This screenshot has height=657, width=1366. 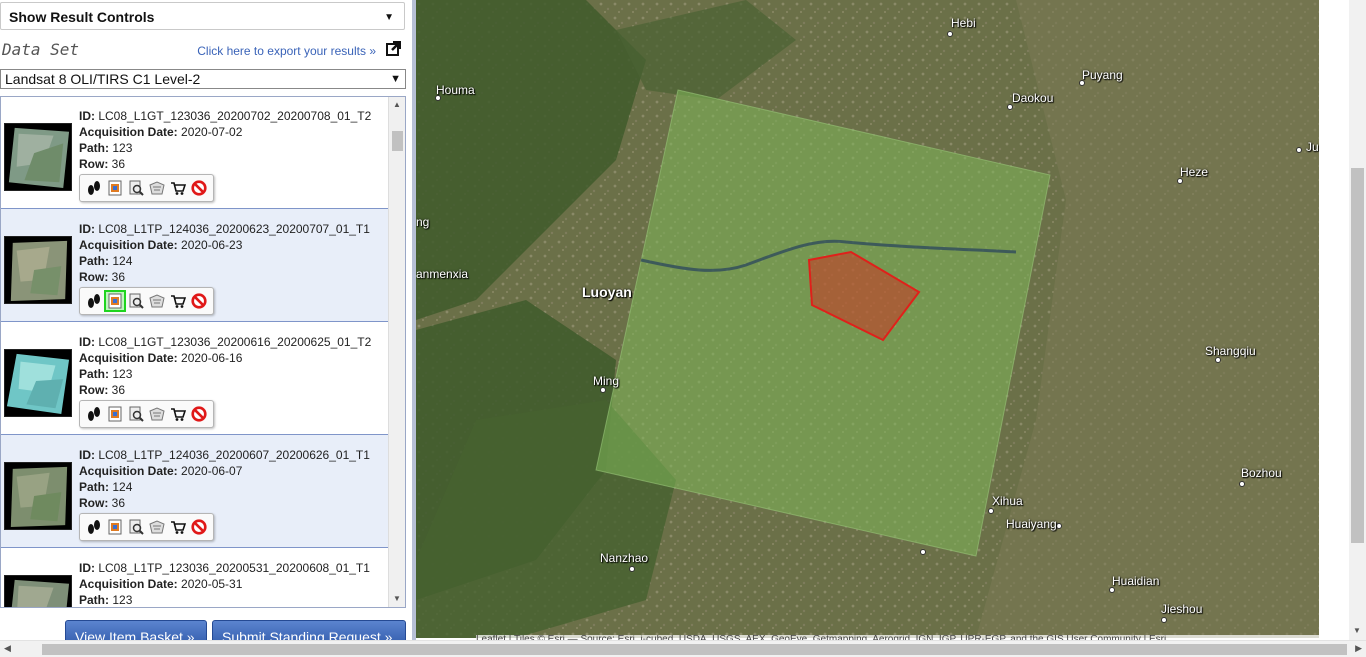 I want to click on export-results-link: Click here to export your results », so click(x=286, y=51).